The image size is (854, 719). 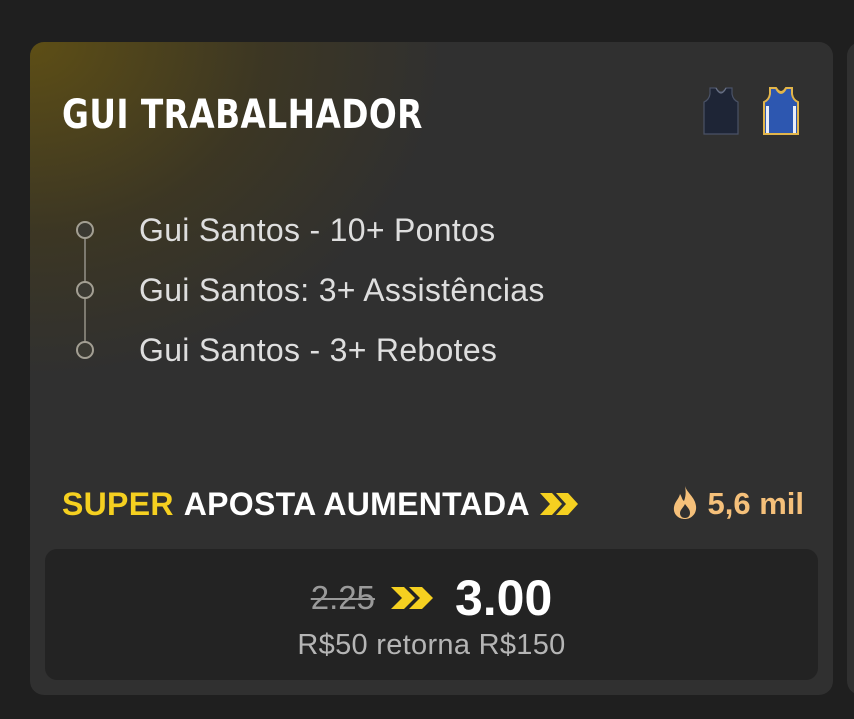 I want to click on bet-leg: Gui Santos - 3+ Rebotes, so click(x=420, y=350).